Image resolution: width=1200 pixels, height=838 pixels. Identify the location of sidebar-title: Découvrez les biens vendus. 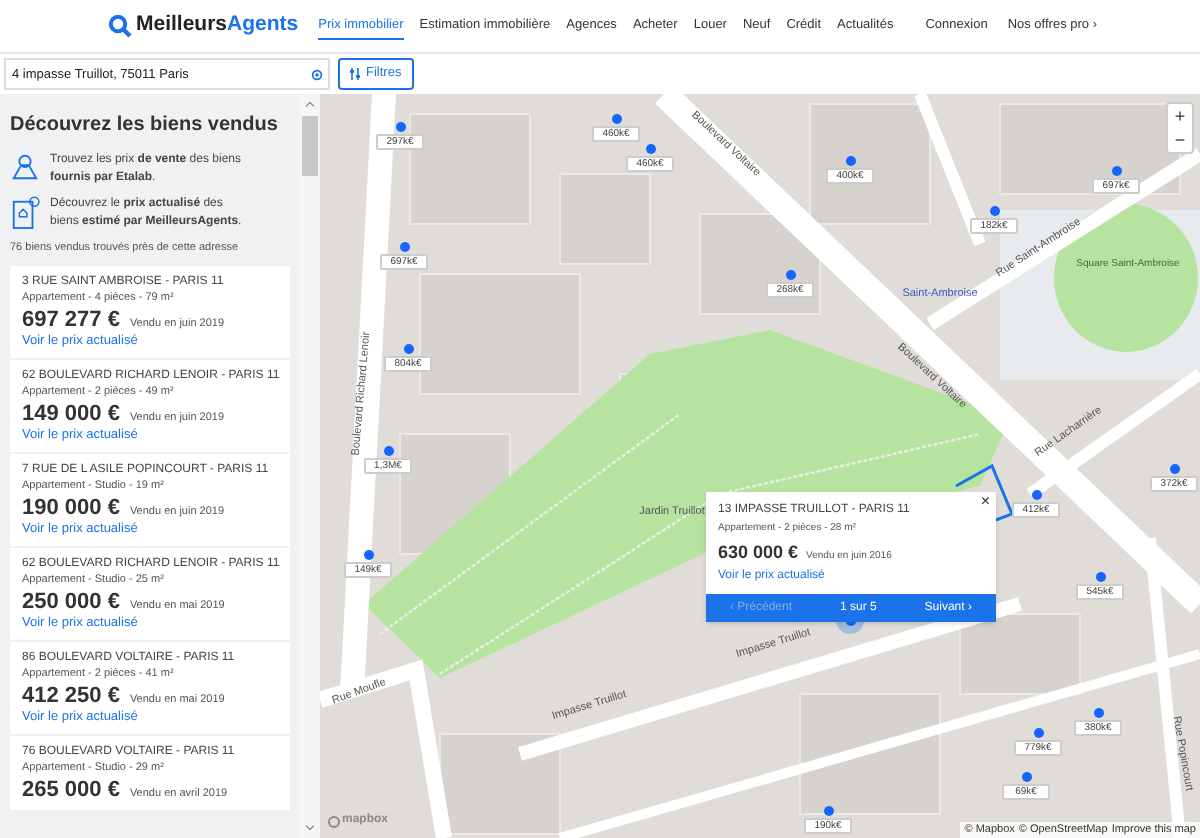
(145, 126).